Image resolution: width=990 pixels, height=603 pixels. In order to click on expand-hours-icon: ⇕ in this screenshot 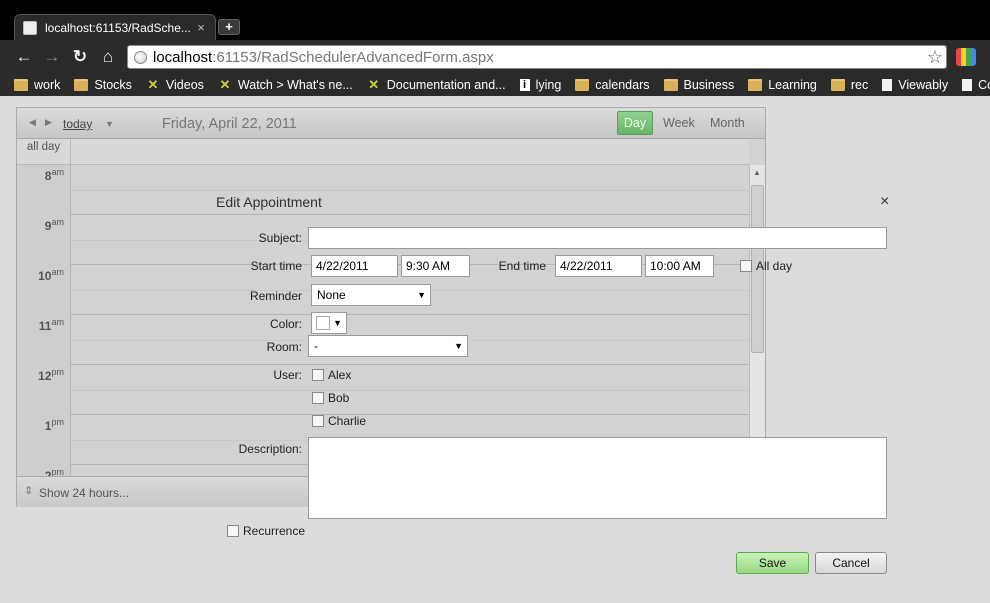, I will do `click(28, 490)`.